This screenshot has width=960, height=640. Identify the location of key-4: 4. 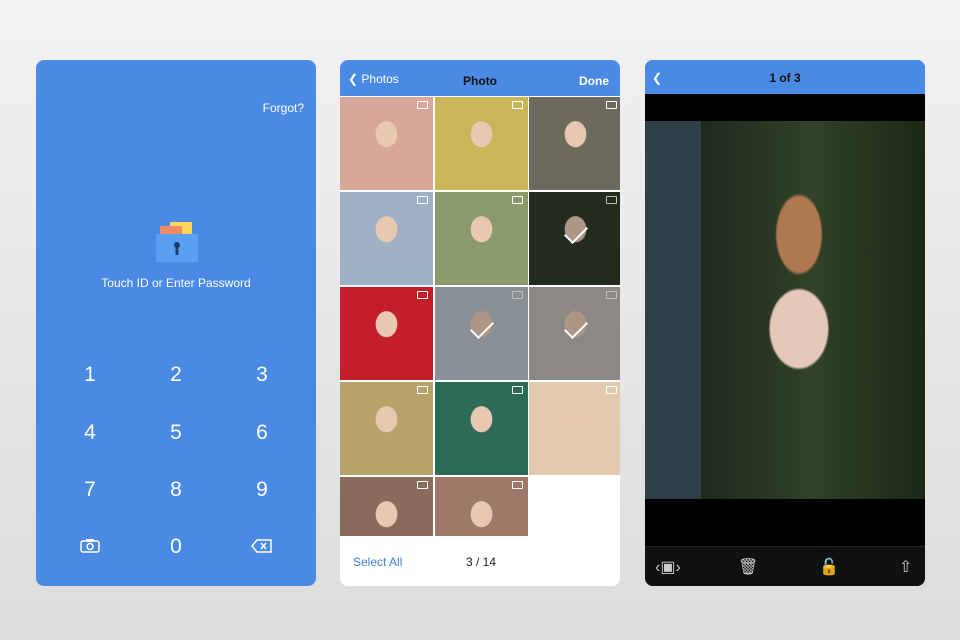
(90, 433).